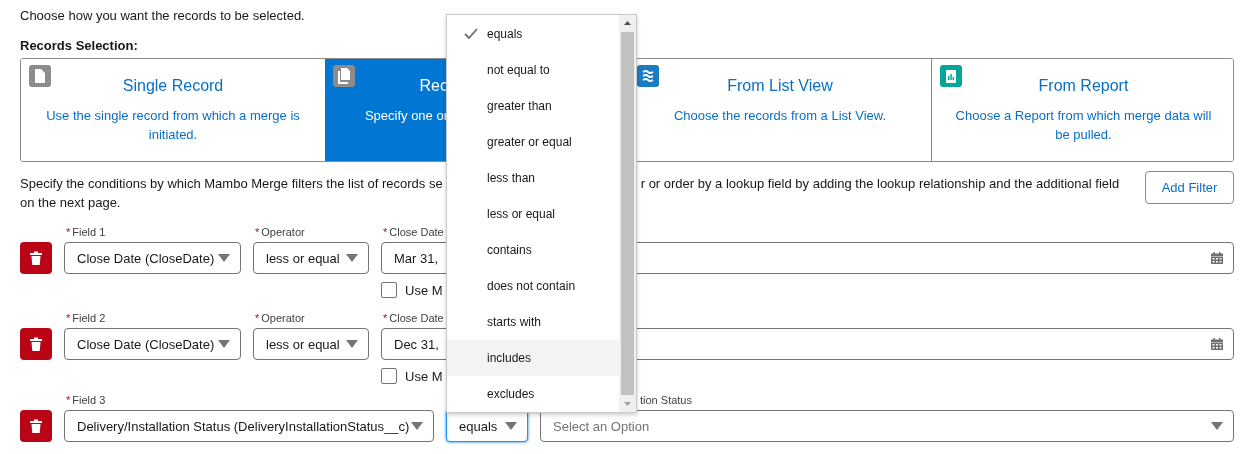 The width and height of the screenshot is (1248, 454). I want to click on menu-option: equals, so click(533, 34).